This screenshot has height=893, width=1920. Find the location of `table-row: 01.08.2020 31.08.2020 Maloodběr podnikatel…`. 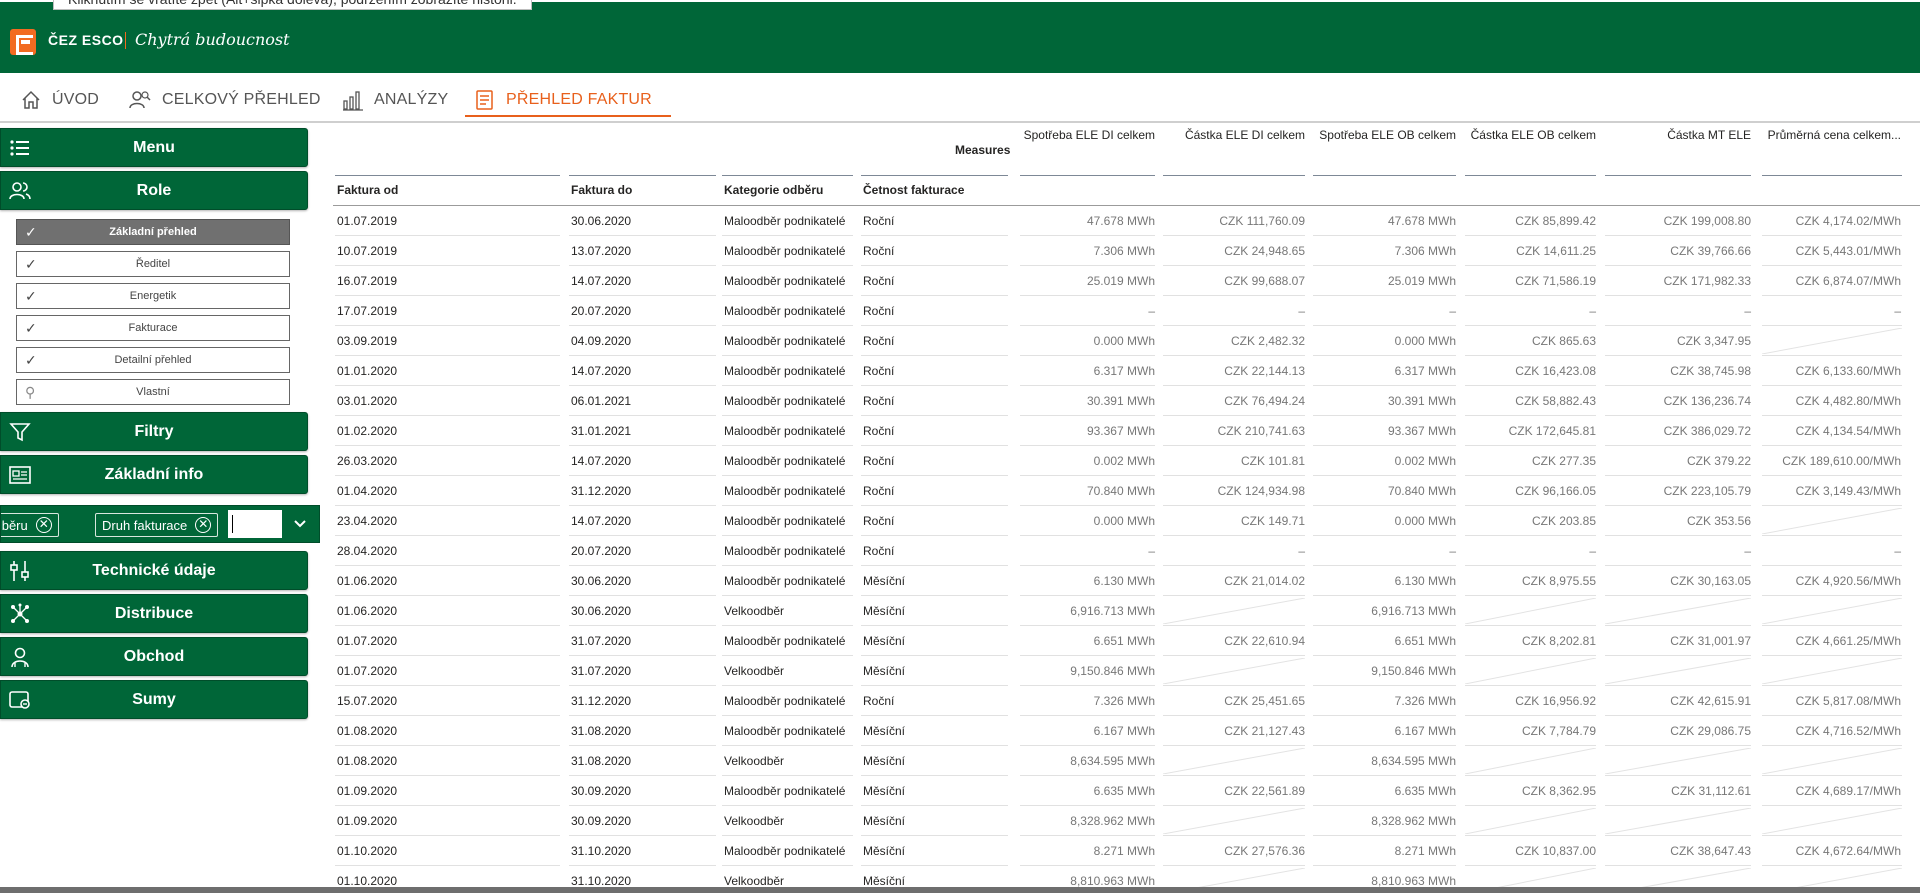

table-row: 01.08.2020 31.08.2020 Maloodběr podnikatel… is located at coordinates (1126, 731).